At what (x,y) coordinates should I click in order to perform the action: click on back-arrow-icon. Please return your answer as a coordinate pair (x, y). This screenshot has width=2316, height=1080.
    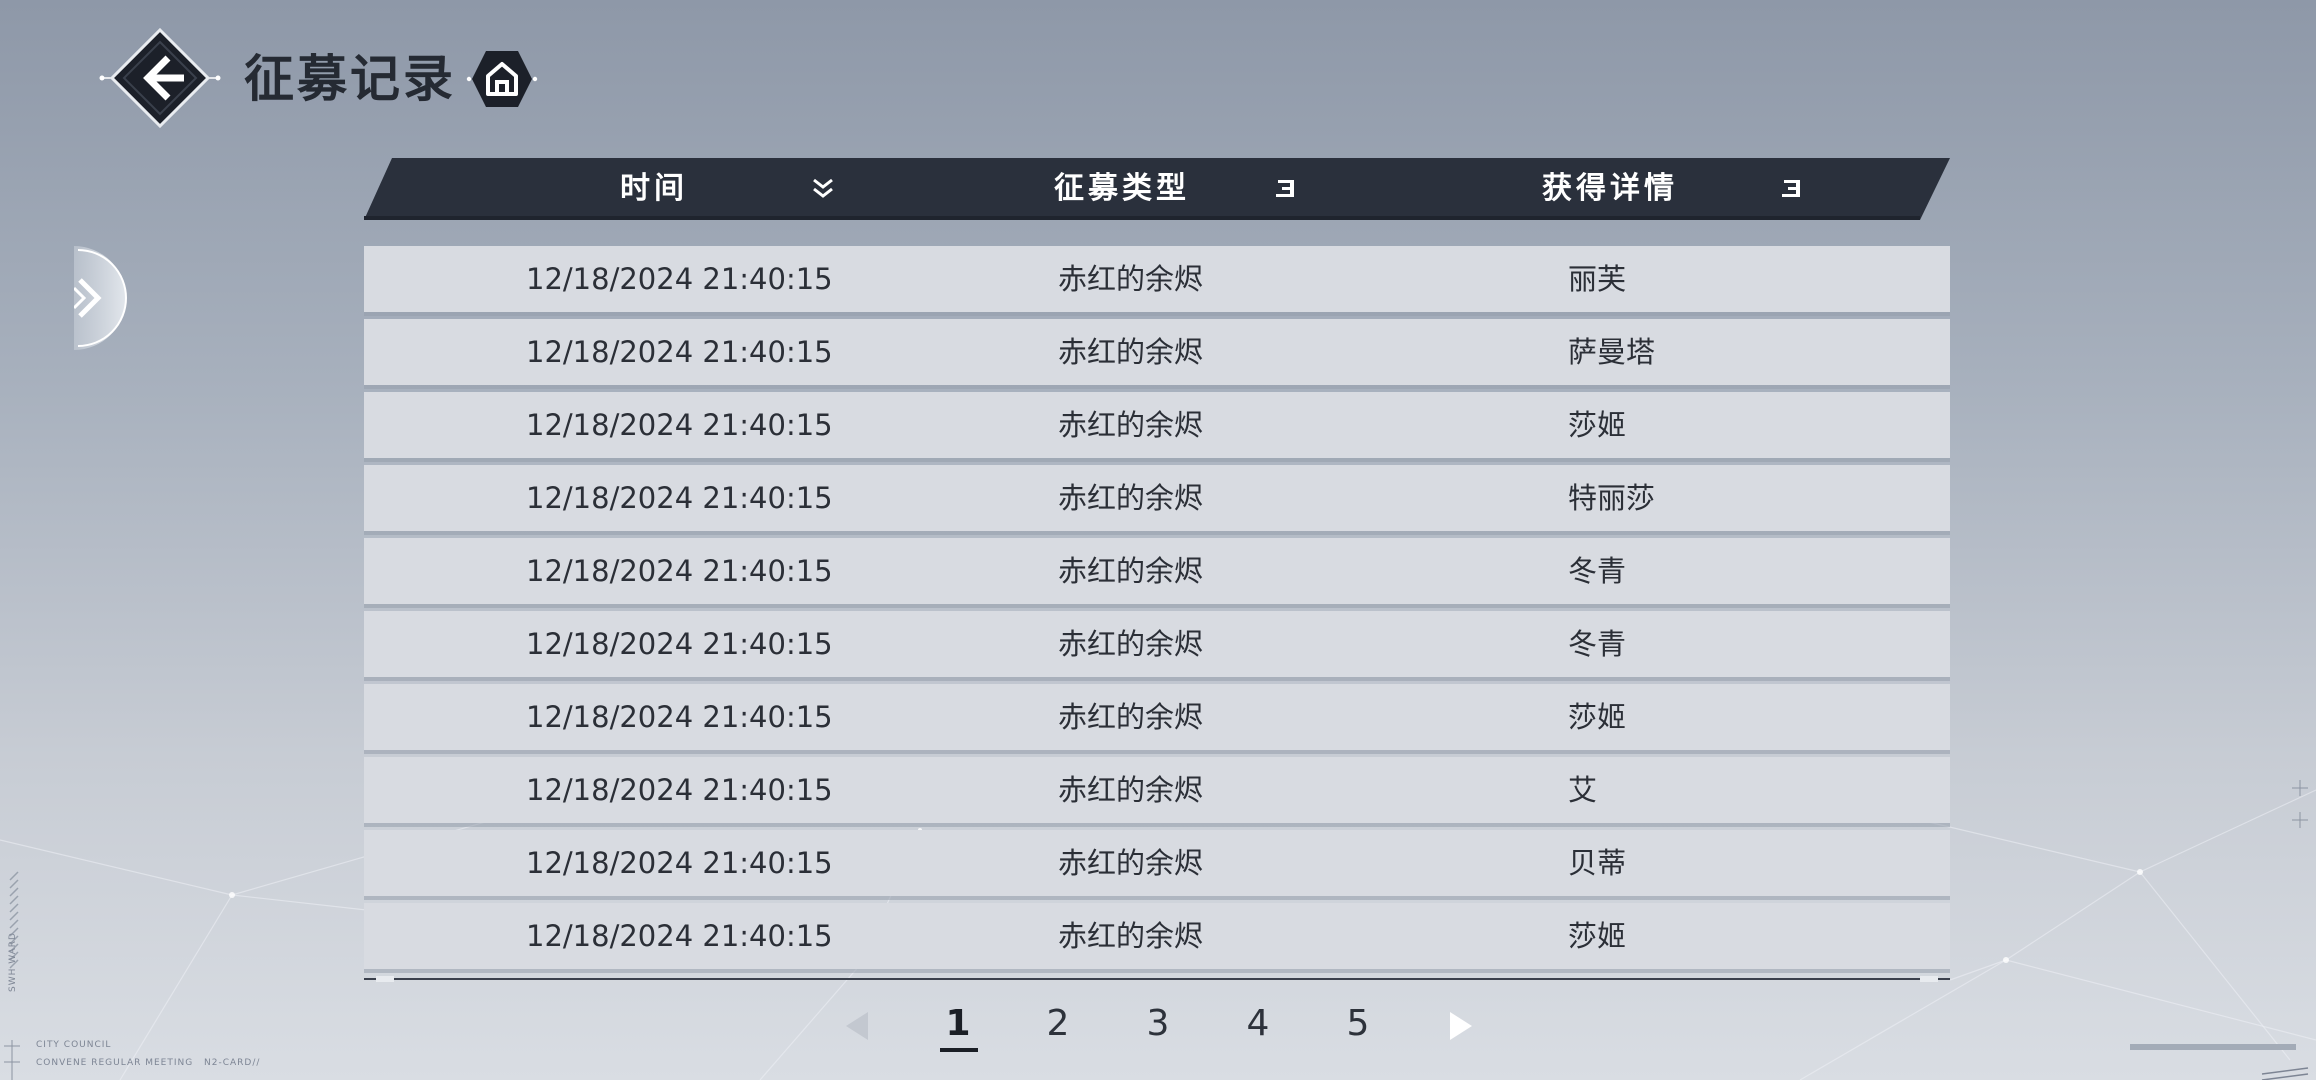
    Looking at the image, I should click on (160, 78).